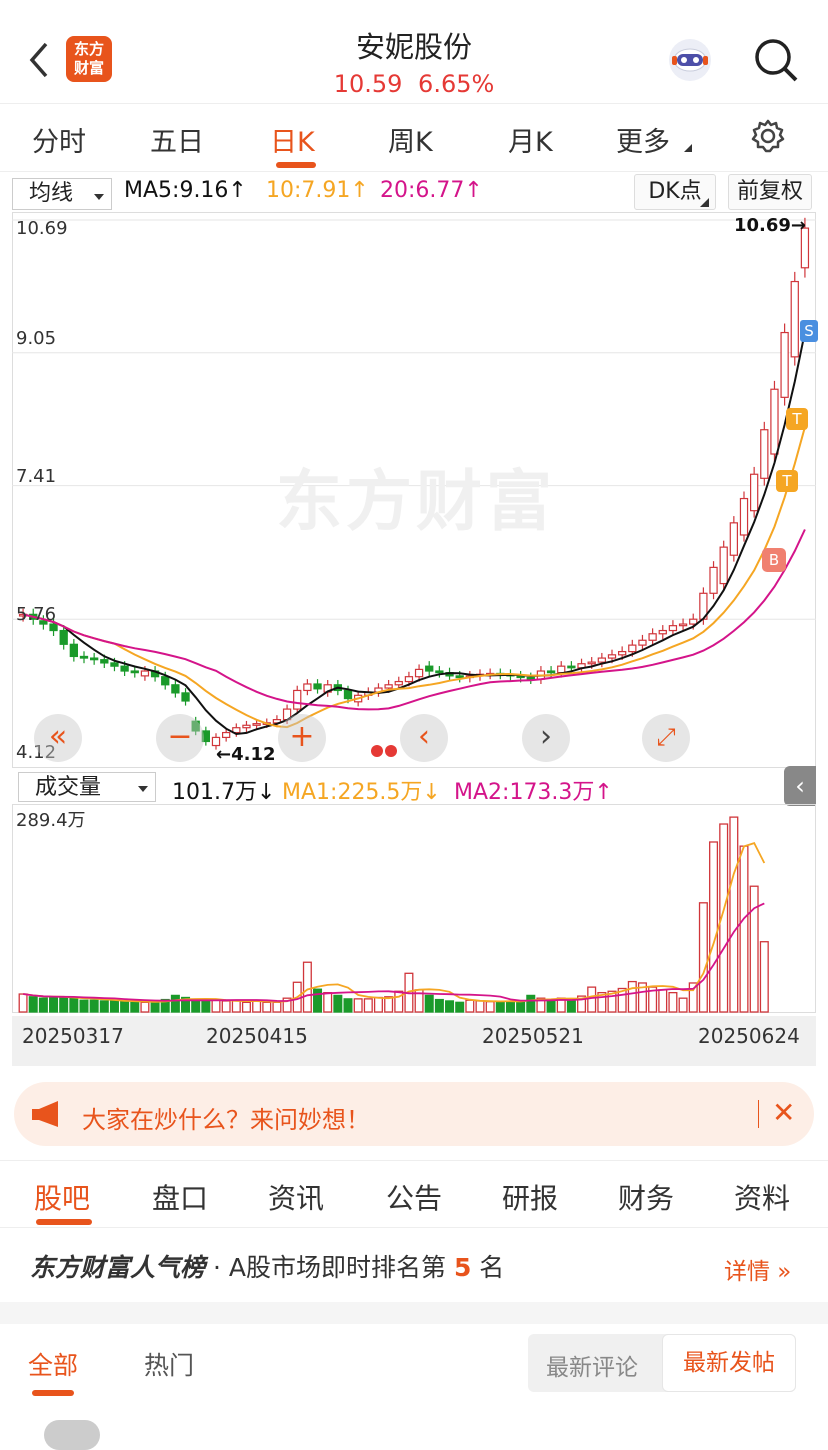 The width and height of the screenshot is (828, 1450). What do you see at coordinates (226, 1117) in the screenshot?
I see `banner-text: 大家在炒什么？来问妙想！` at bounding box center [226, 1117].